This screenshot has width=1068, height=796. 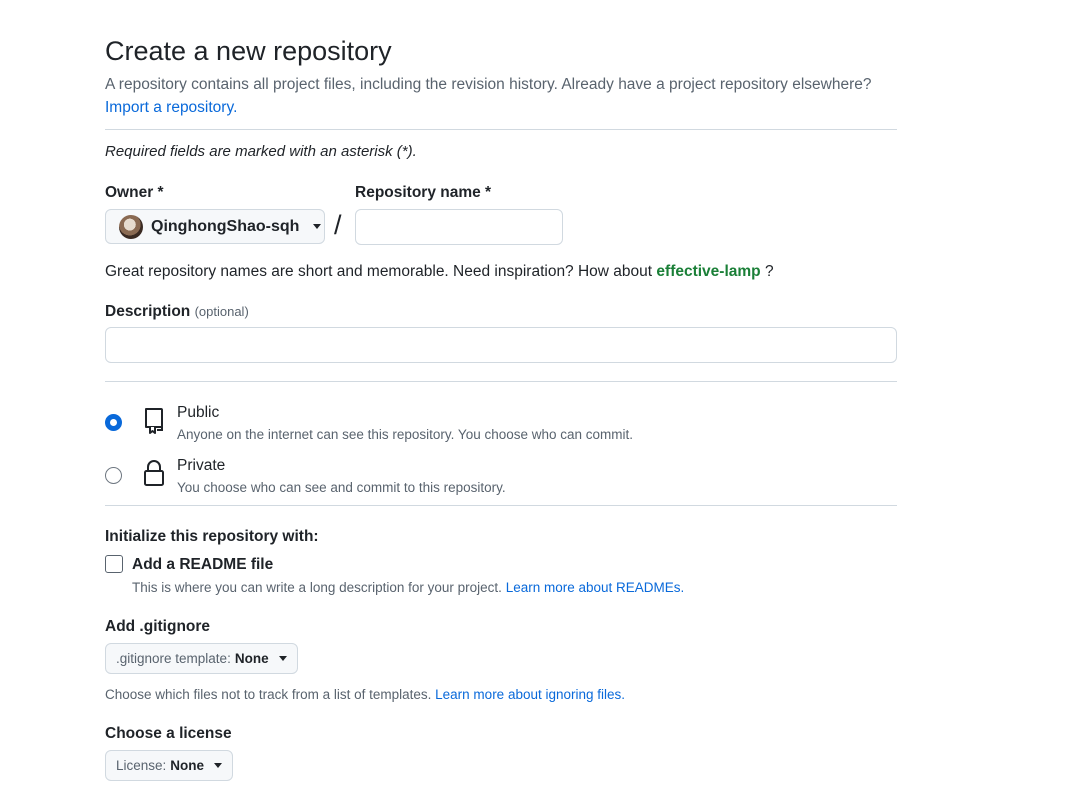 What do you see at coordinates (141, 765) in the screenshot?
I see `license-select-key: License:` at bounding box center [141, 765].